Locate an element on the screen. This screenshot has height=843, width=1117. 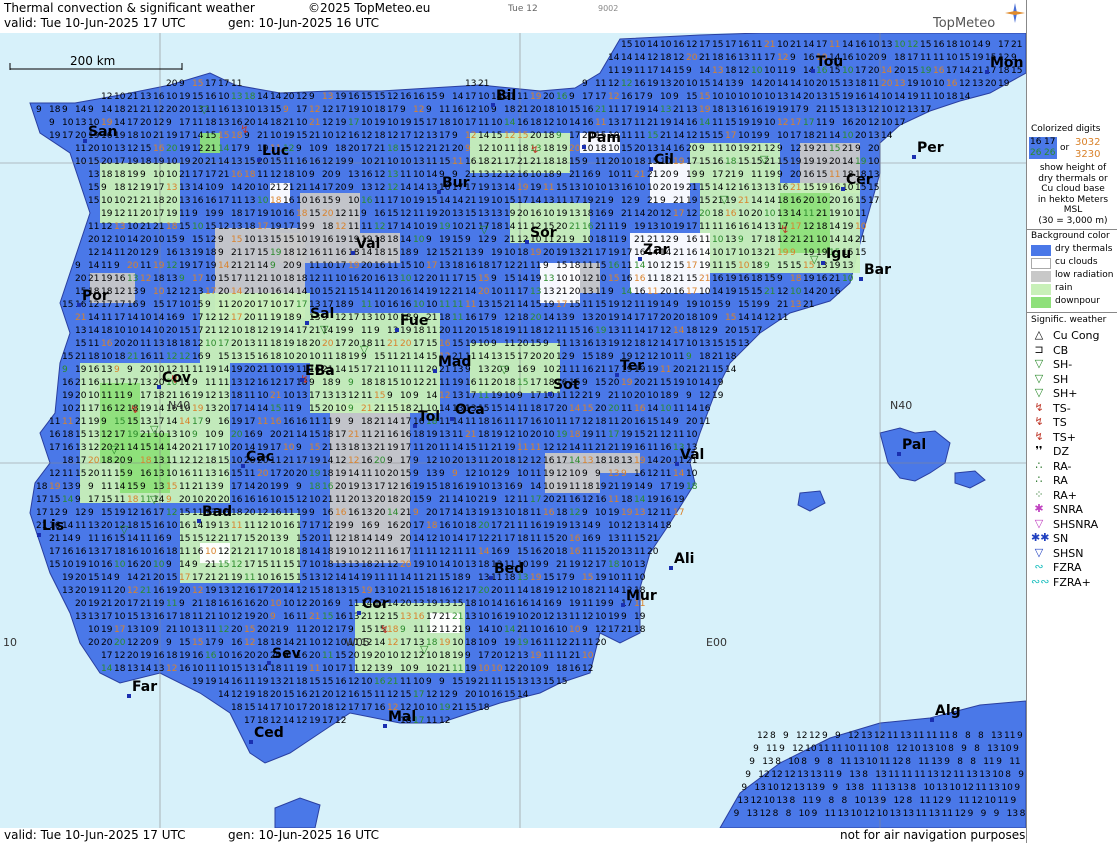
colorized-desc-line: (30 = 3,000 m) is located at coordinates (1073, 221).